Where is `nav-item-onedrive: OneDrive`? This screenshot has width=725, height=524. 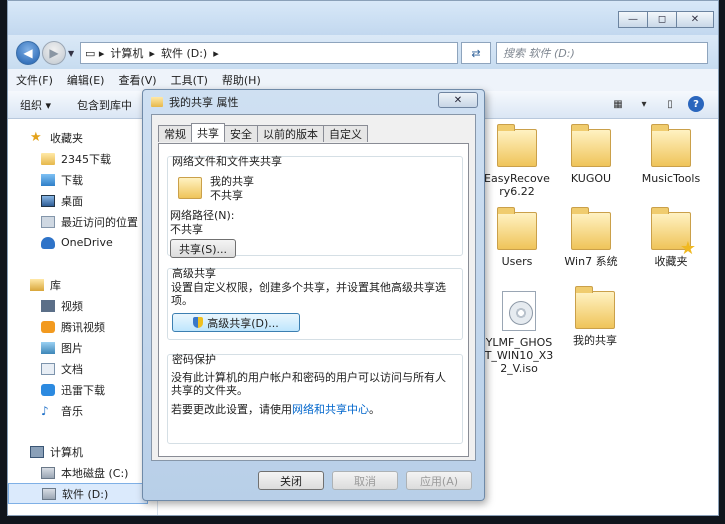 nav-item-onedrive: OneDrive is located at coordinates (78, 242).